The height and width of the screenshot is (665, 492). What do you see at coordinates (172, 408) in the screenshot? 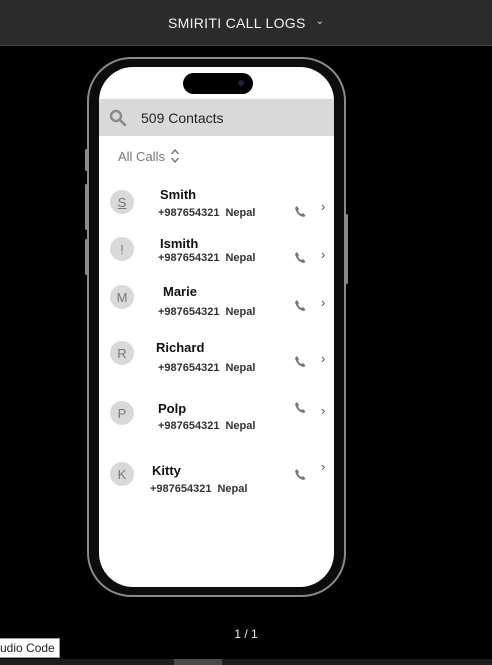
I see `contact-name: Polp` at bounding box center [172, 408].